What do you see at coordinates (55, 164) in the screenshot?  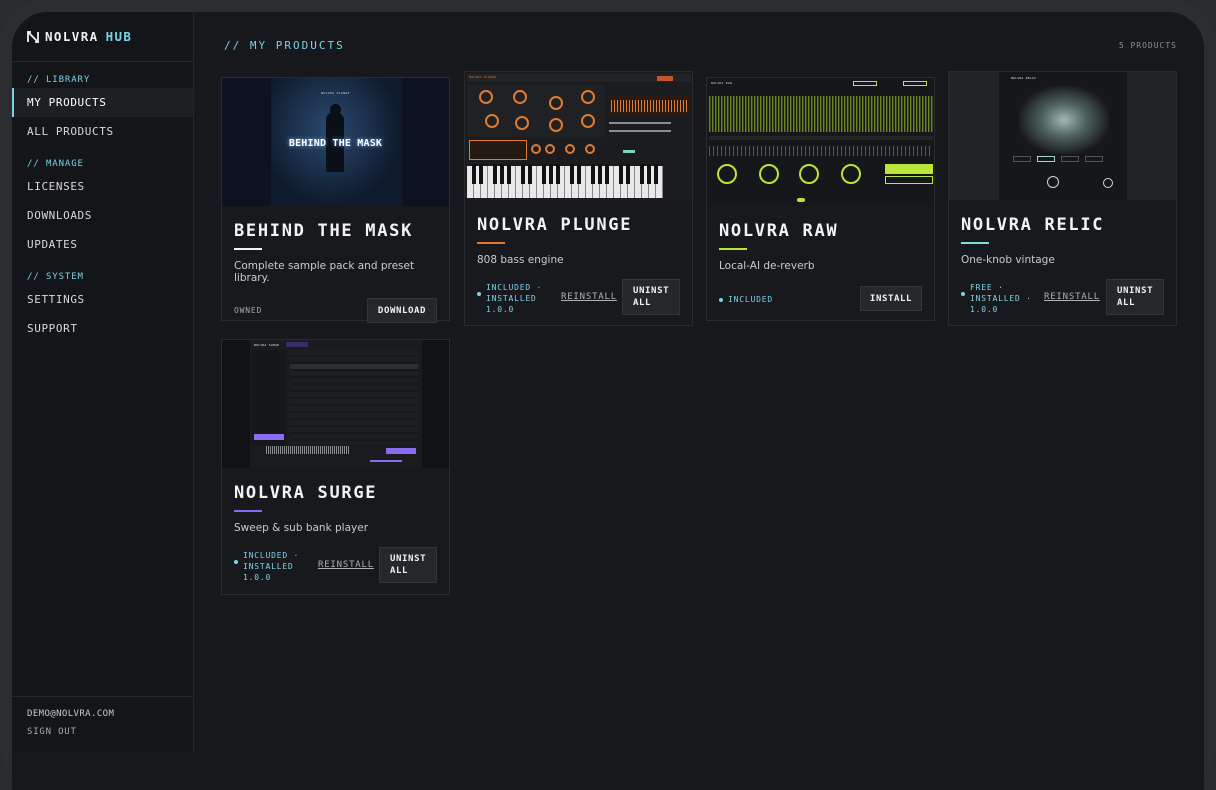 I see `section-label-manage: // MANAGE` at bounding box center [55, 164].